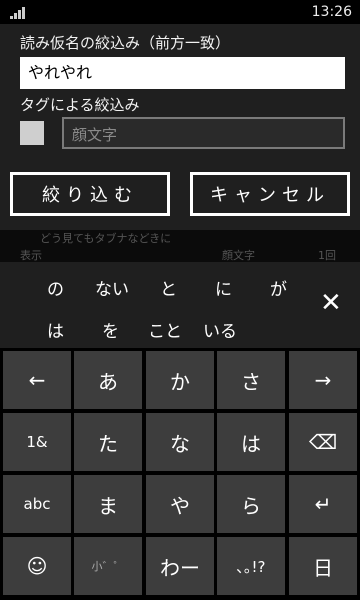 The image size is (360, 600). I want to click on list-item-text: どう見てもタブナなどきに, so click(106, 238).